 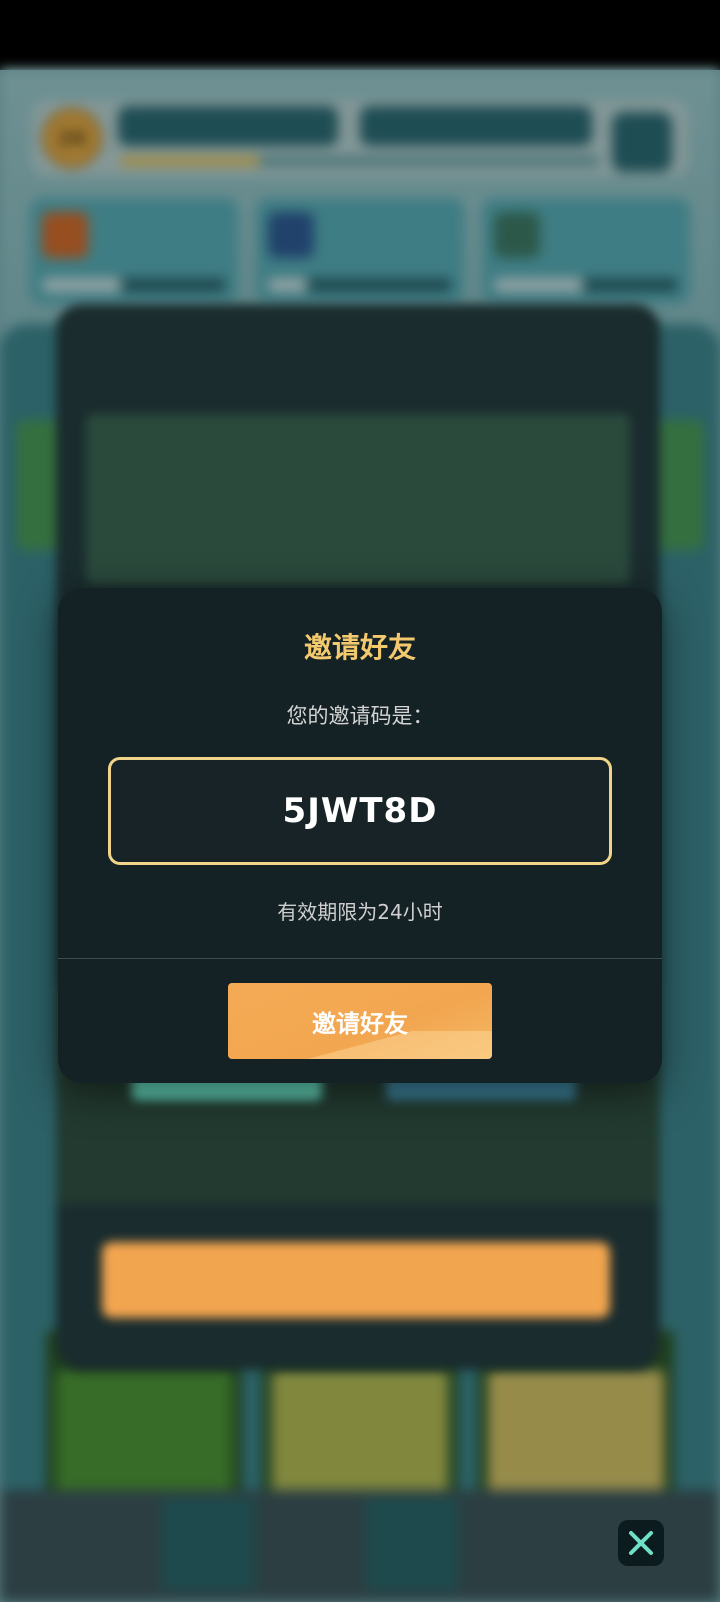 I want to click on invite-friend-button: 邀请好友, so click(x=360, y=1021).